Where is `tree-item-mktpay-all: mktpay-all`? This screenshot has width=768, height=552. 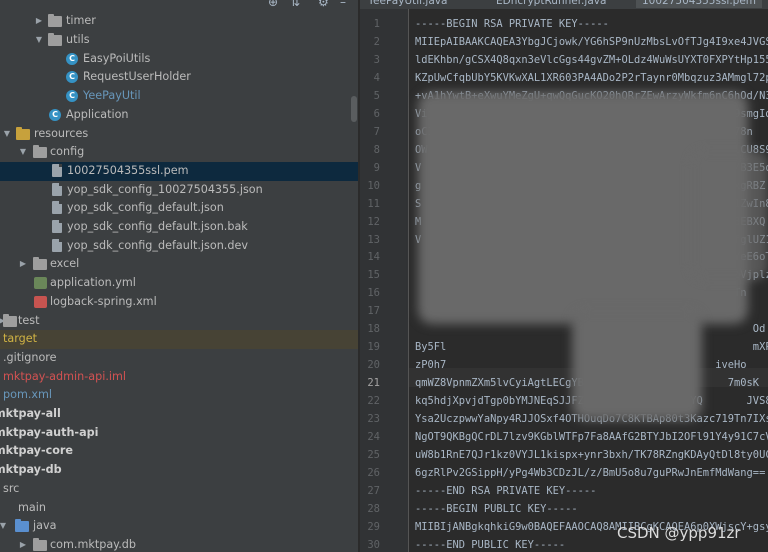 tree-item-mktpay-all: mktpay-all is located at coordinates (179, 414).